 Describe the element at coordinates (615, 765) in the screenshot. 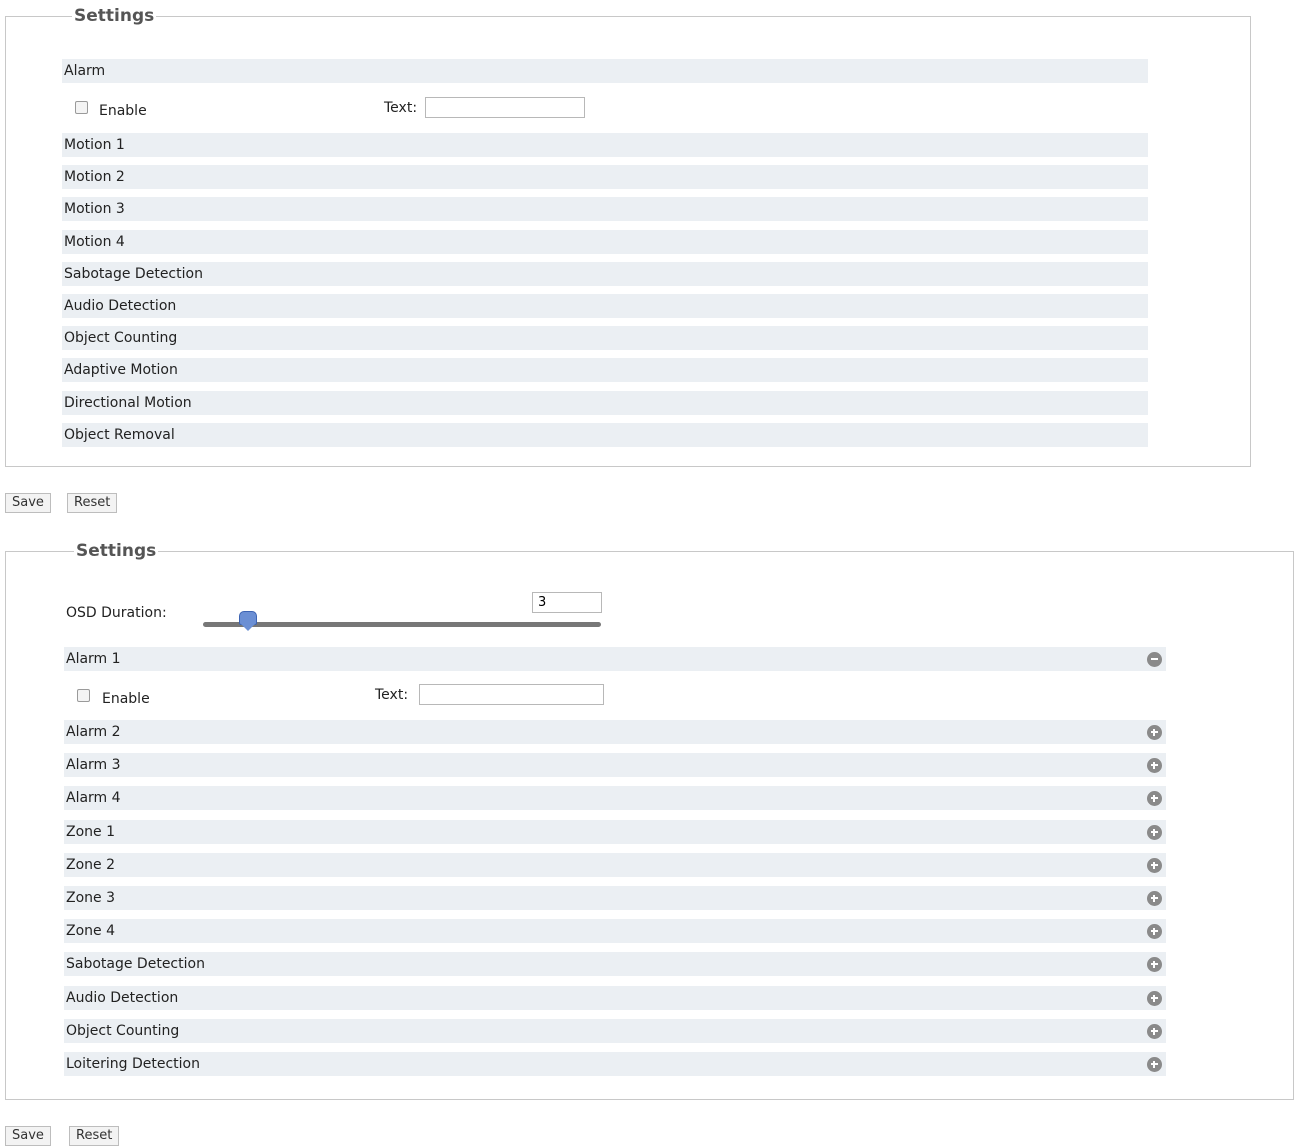

I see `panel-2-section-row: Alarm 3` at that location.